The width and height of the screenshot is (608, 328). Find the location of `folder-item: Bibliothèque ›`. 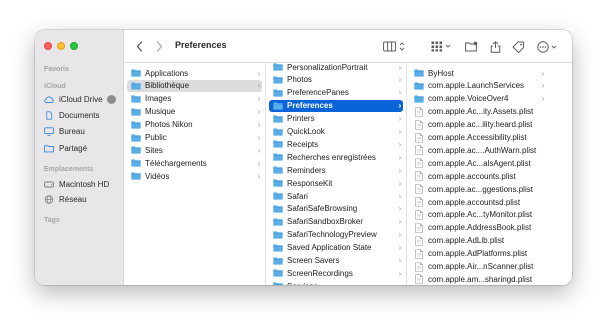

folder-item: Bibliothèque › is located at coordinates (194, 85).